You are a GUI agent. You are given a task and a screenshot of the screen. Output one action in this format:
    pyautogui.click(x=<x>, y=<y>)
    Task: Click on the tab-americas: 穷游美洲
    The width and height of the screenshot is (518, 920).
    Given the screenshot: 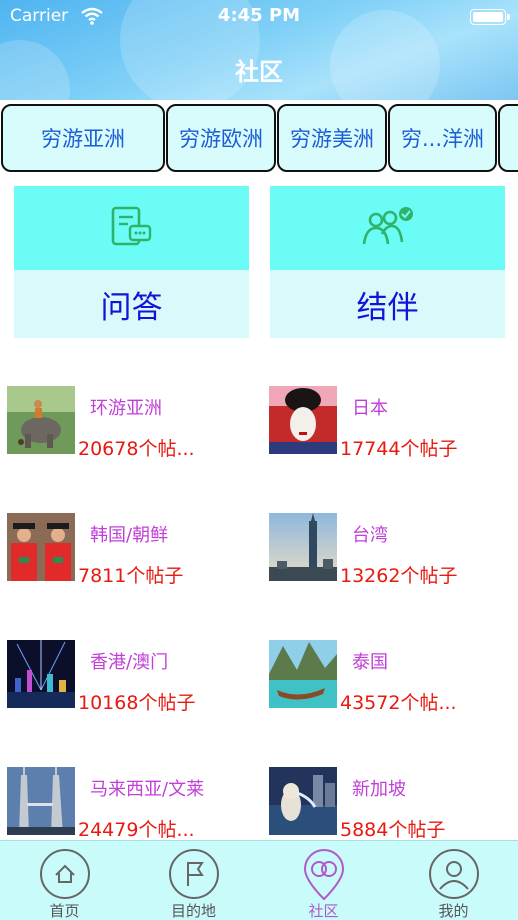 What is the action you would take?
    pyautogui.click(x=332, y=138)
    